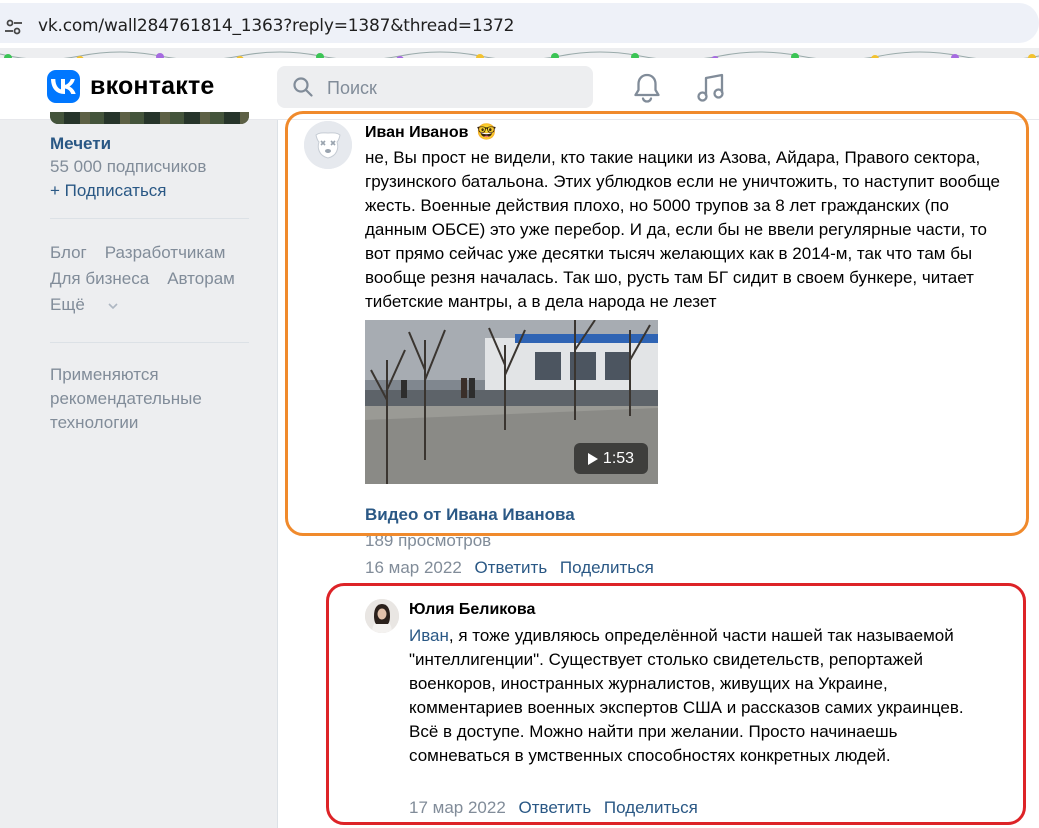 The image size is (1039, 828). I want to click on footer-link-more-label: Ещё, so click(67, 304).